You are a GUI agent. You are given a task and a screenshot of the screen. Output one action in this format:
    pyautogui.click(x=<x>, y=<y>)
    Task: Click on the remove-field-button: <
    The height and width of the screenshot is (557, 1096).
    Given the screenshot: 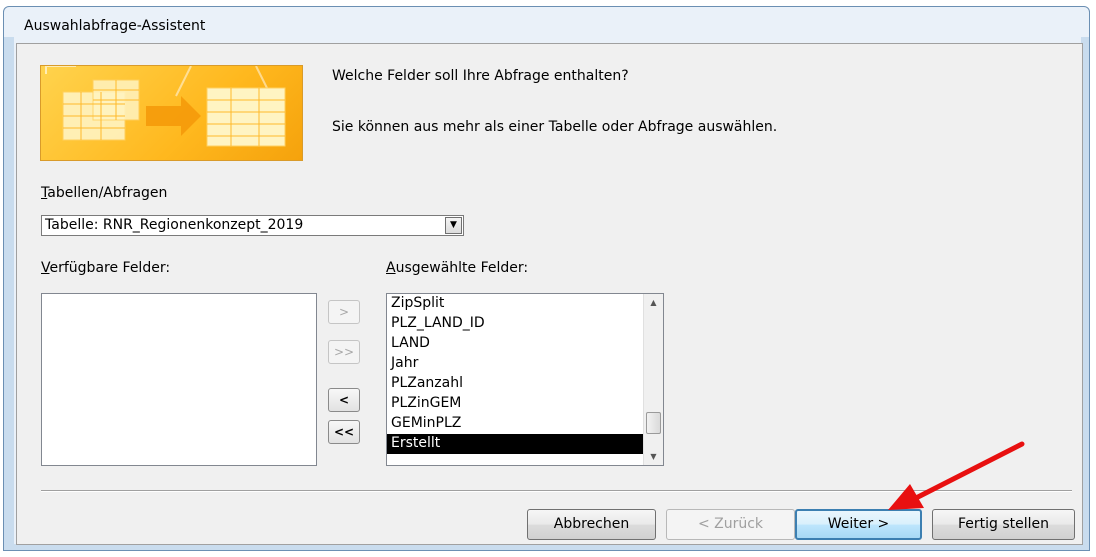 What is the action you would take?
    pyautogui.click(x=344, y=400)
    